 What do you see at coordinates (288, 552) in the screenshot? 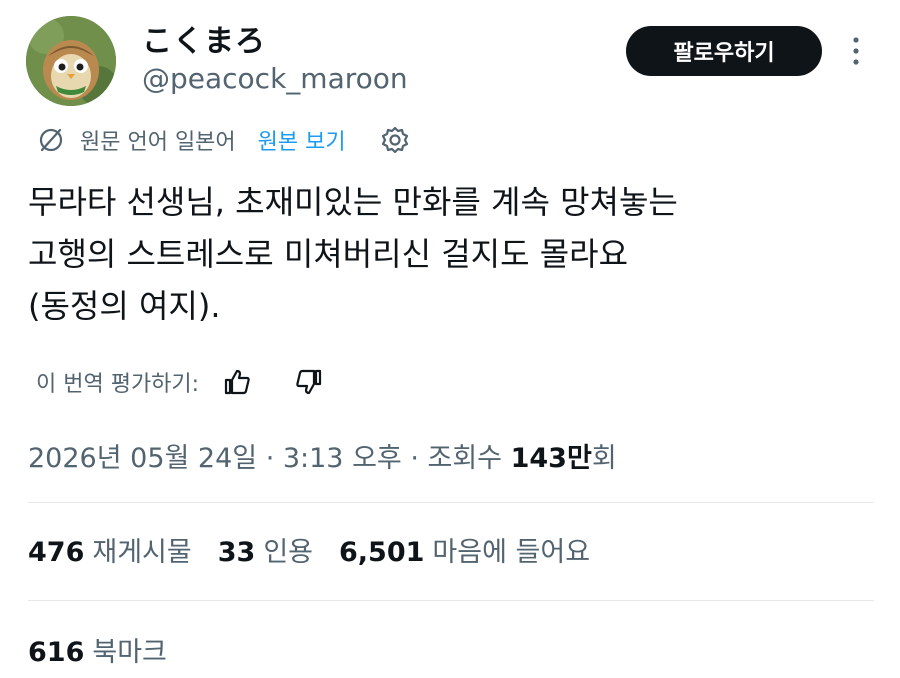
I see `quotes-label: 인용` at bounding box center [288, 552].